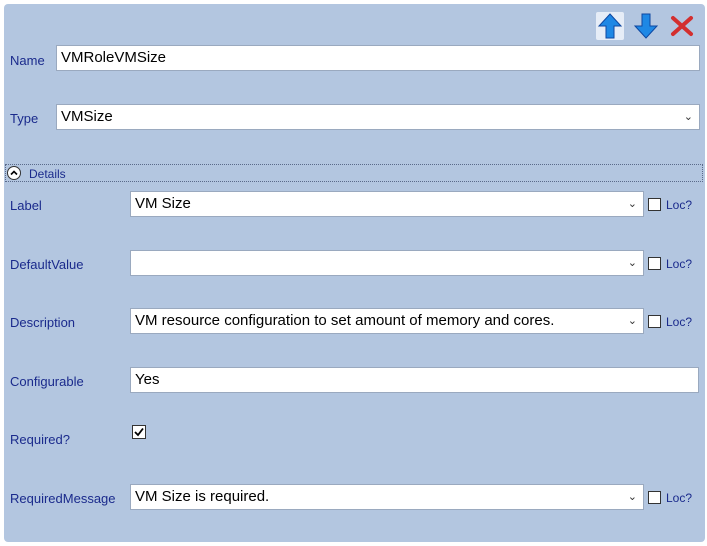 The height and width of the screenshot is (546, 707). I want to click on required-message-select-value: VM Size is required., so click(202, 496).